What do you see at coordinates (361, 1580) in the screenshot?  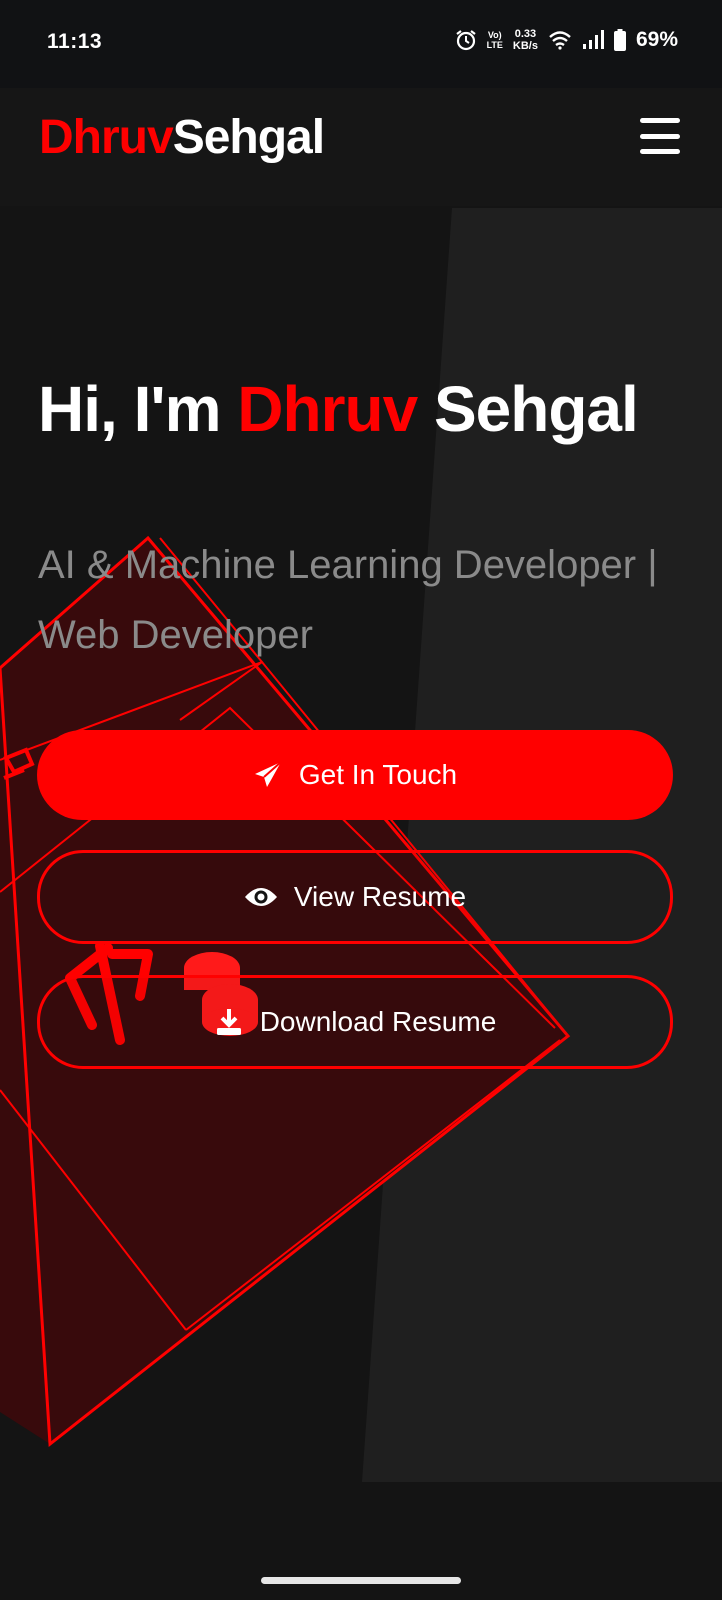 I see `home-indicator` at bounding box center [361, 1580].